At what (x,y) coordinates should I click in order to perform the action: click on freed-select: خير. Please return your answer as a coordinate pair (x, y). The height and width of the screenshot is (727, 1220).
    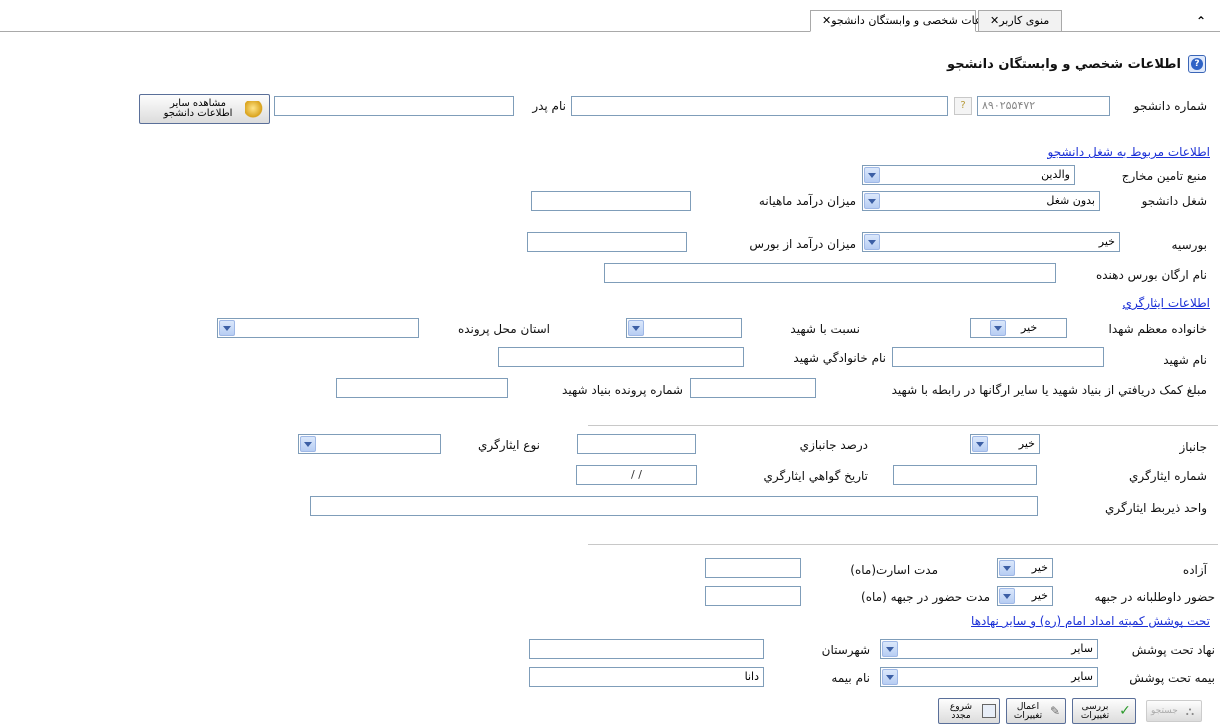
    Looking at the image, I should click on (1025, 568).